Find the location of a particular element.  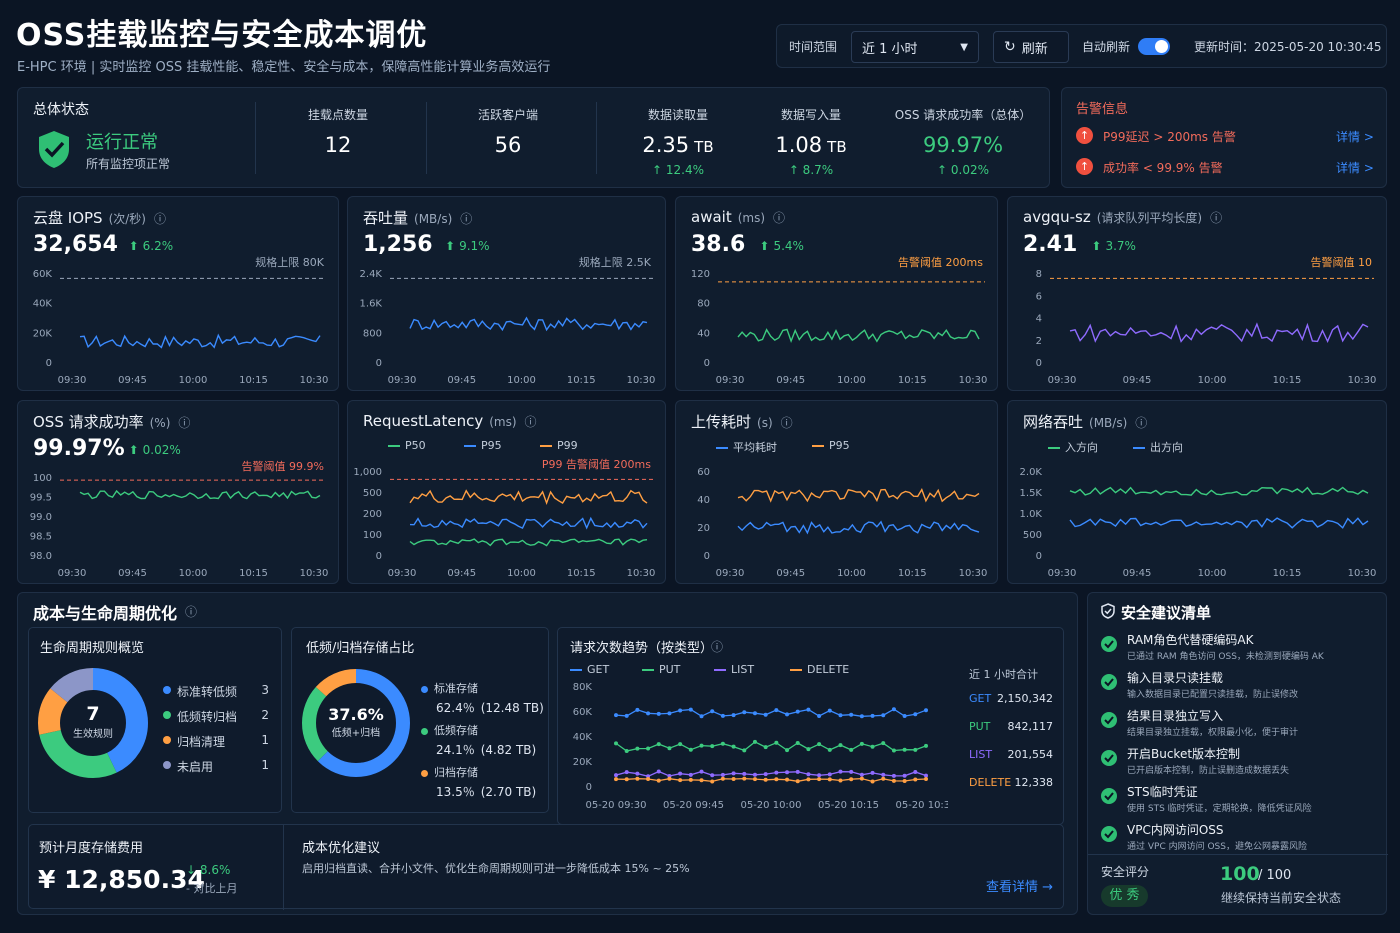

view-details-link: 查看详情 → is located at coordinates (1019, 885).